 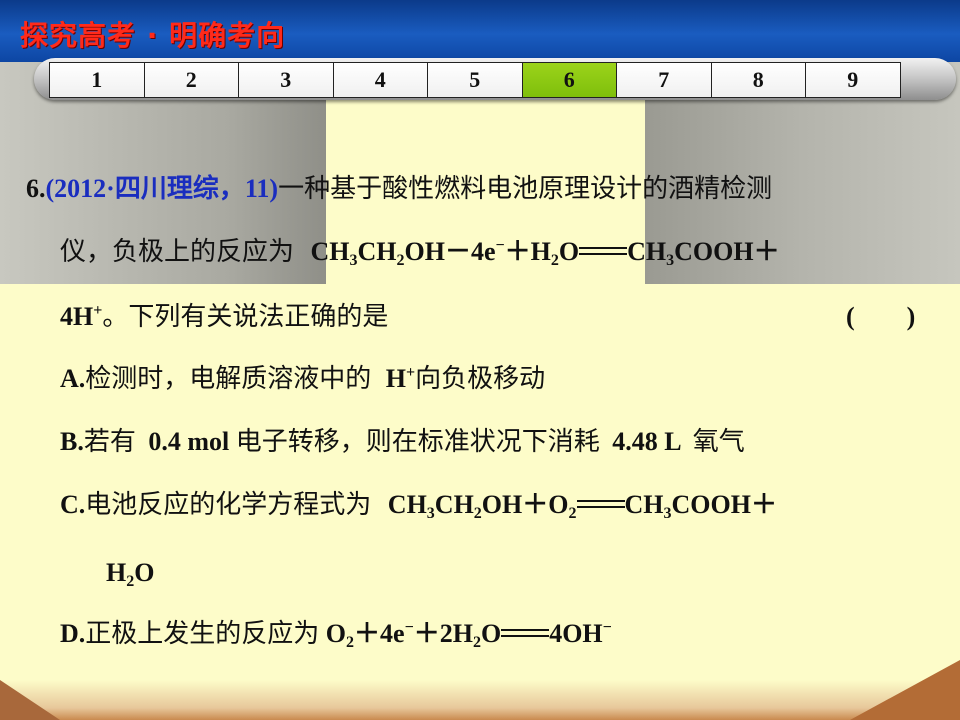 I want to click on option-c-continued: H2O, so click(x=130, y=574).